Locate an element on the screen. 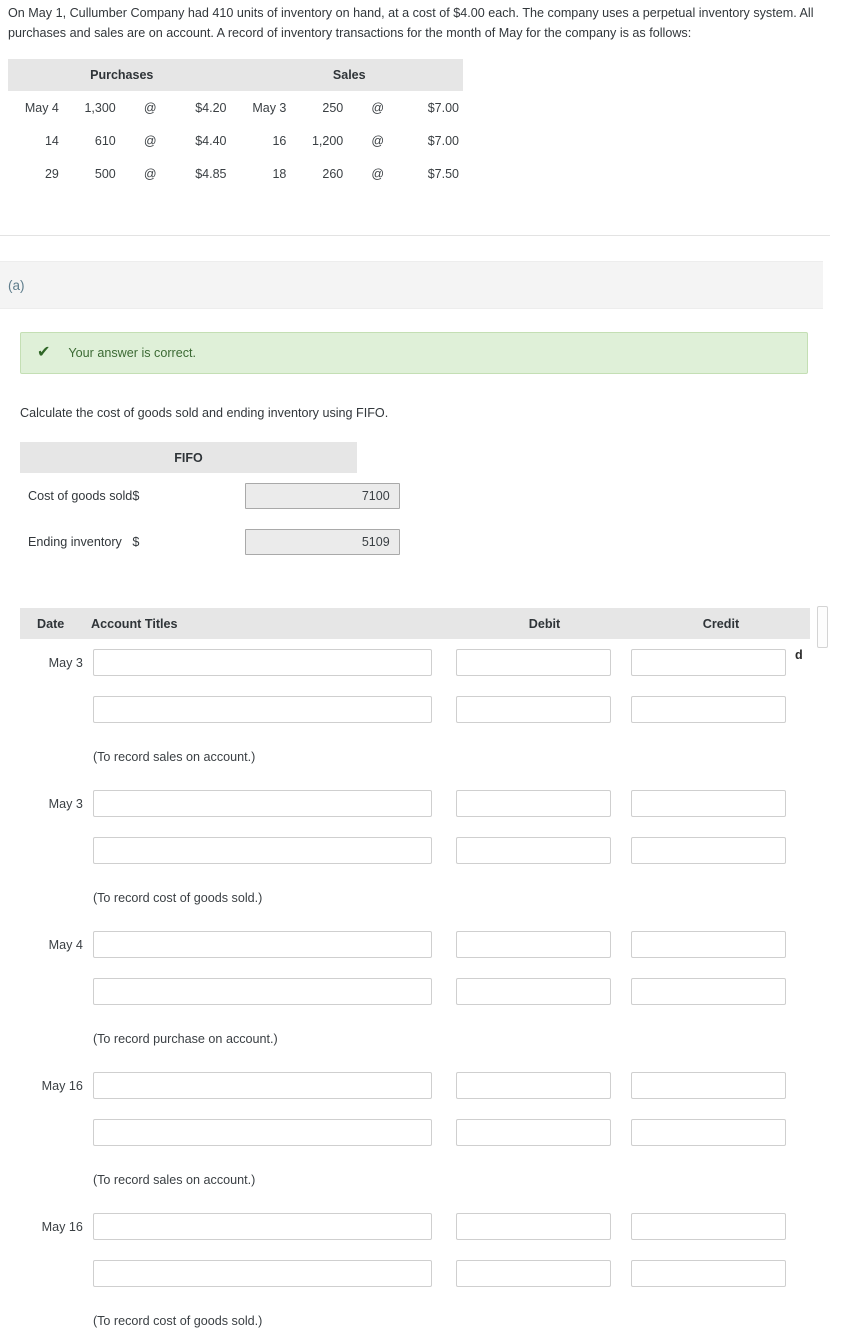  journal-memo: (To record purchase on account.) is located at coordinates (185, 1038).